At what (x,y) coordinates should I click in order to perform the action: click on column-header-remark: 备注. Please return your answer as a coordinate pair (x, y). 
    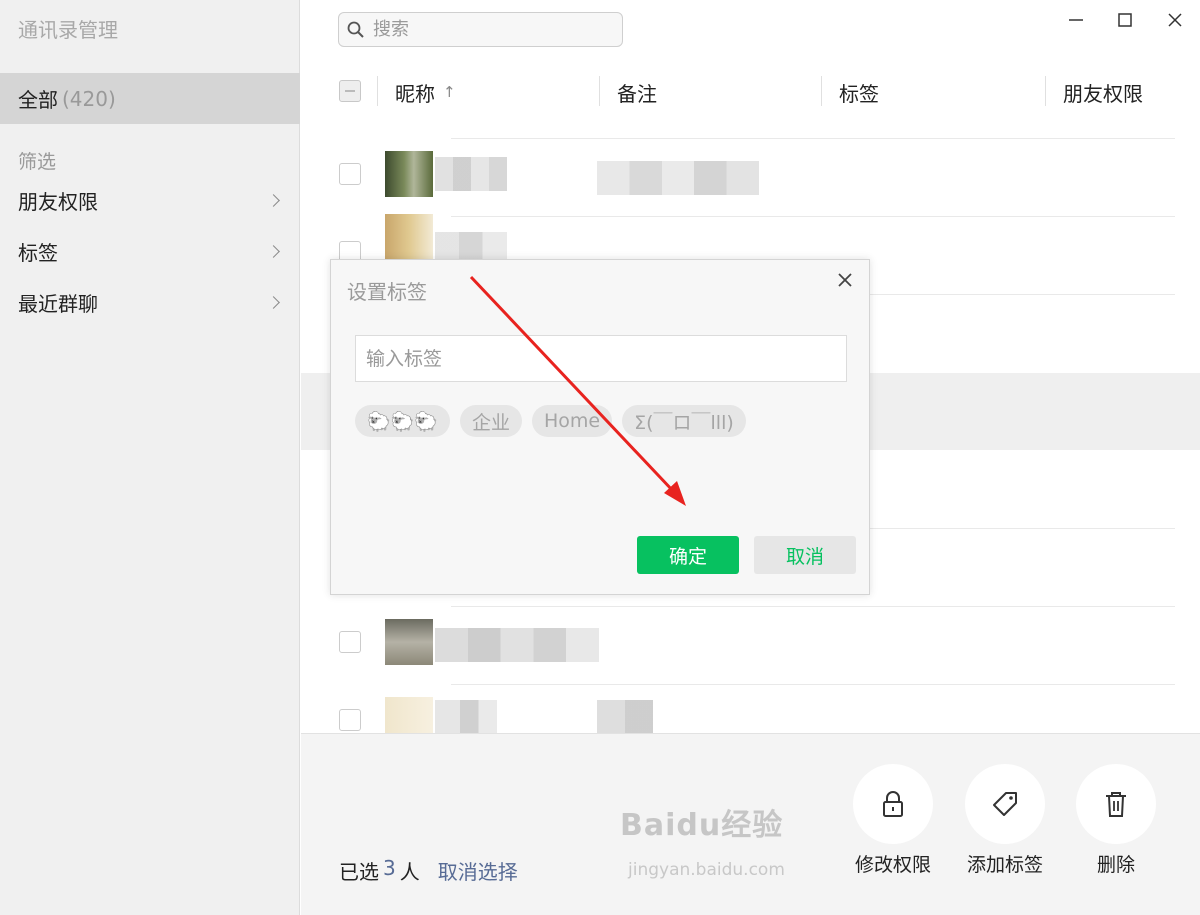
    Looking at the image, I should click on (637, 92).